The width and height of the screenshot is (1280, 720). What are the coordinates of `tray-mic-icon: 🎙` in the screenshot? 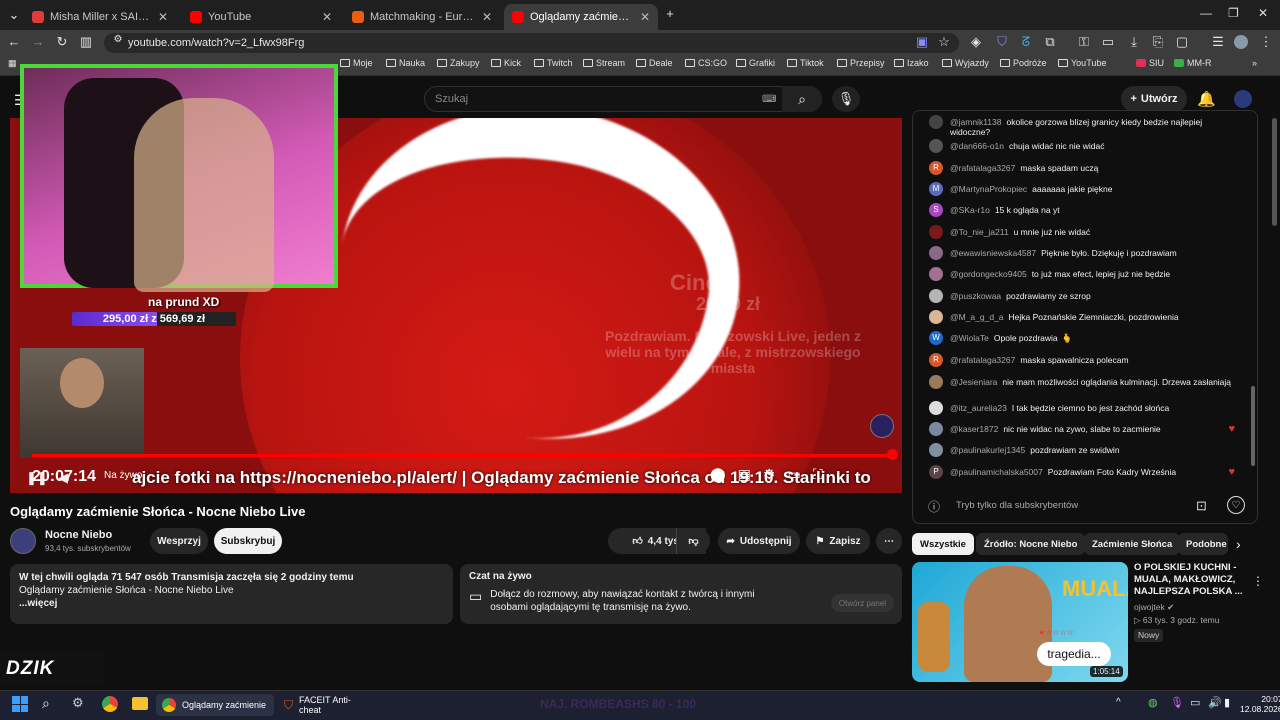 It's located at (1177, 702).